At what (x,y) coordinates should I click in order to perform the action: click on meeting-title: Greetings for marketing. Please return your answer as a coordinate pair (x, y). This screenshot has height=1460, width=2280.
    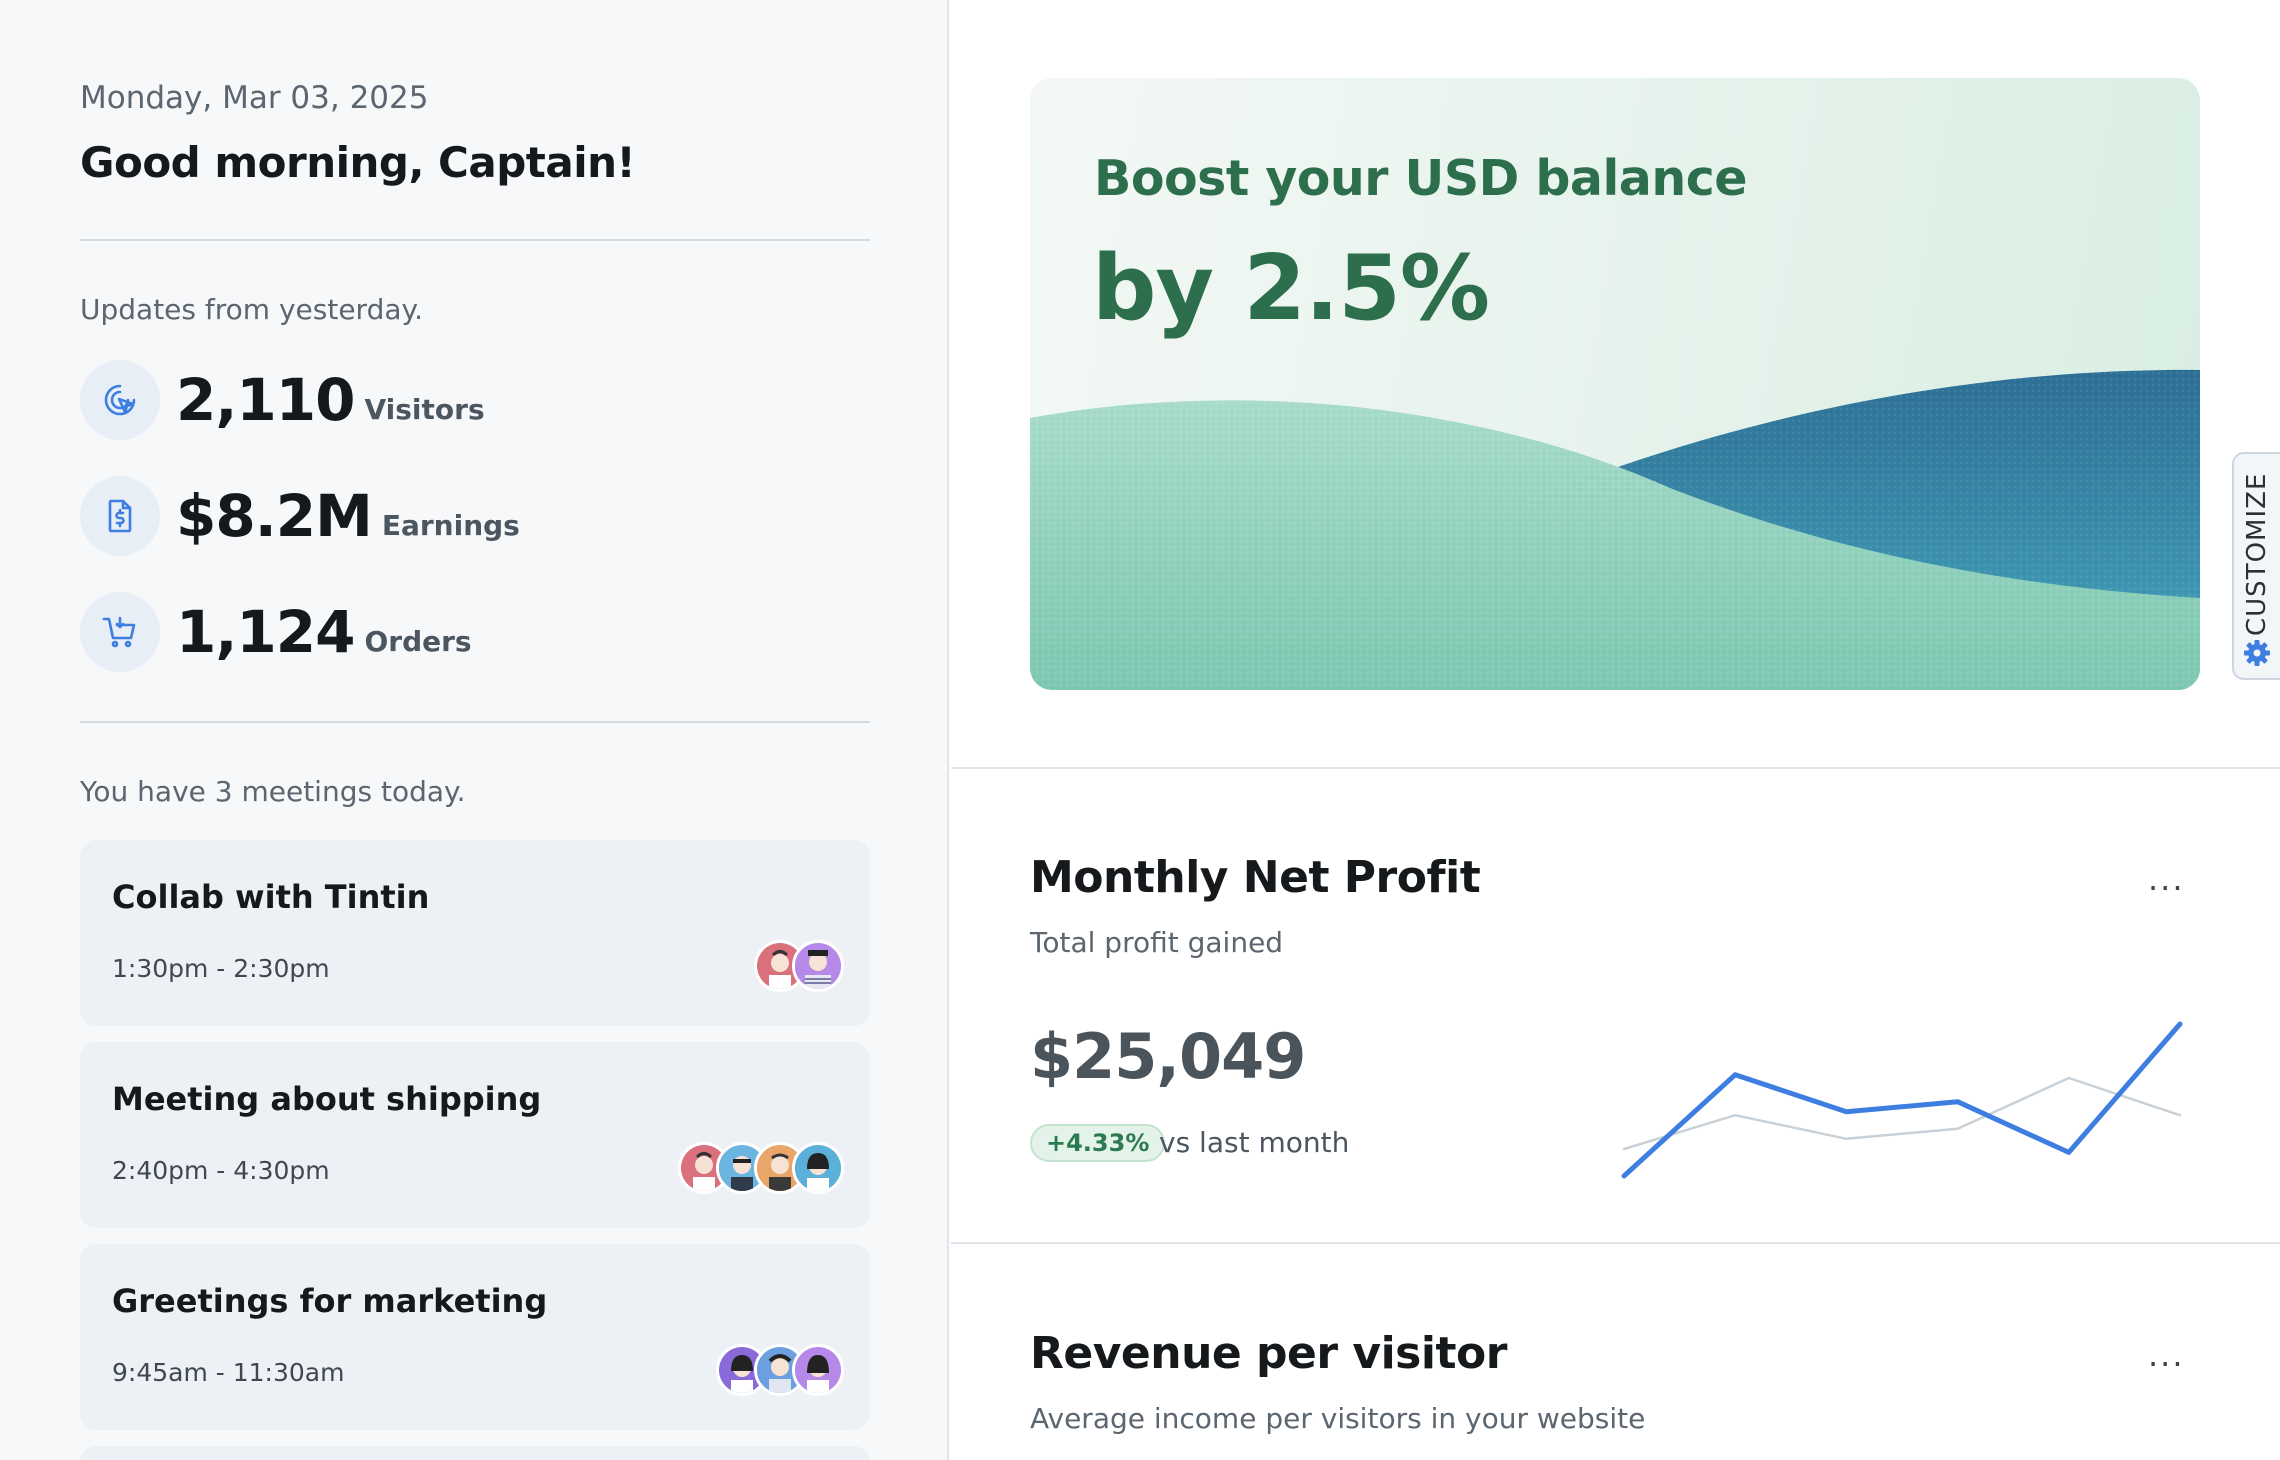
    Looking at the image, I should click on (330, 1301).